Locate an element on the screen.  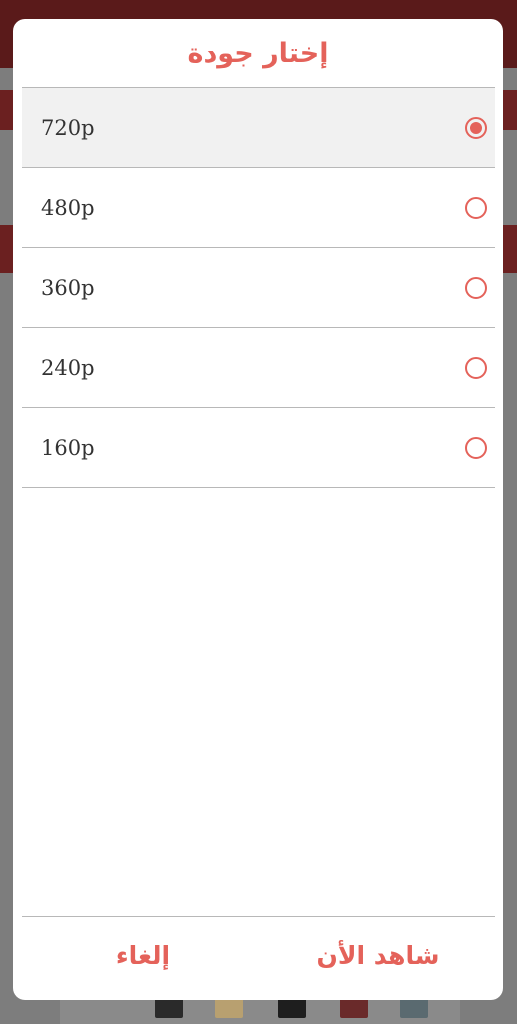
quality-option-label: 480p is located at coordinates (68, 207).